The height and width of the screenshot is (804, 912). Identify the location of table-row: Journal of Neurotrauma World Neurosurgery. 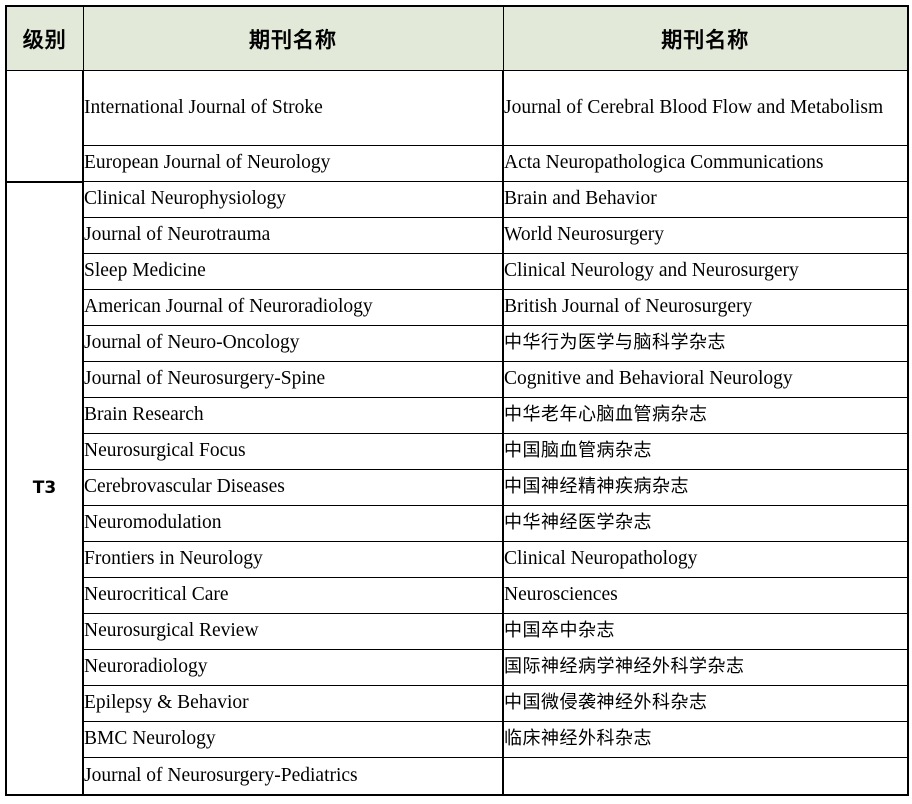
(457, 235).